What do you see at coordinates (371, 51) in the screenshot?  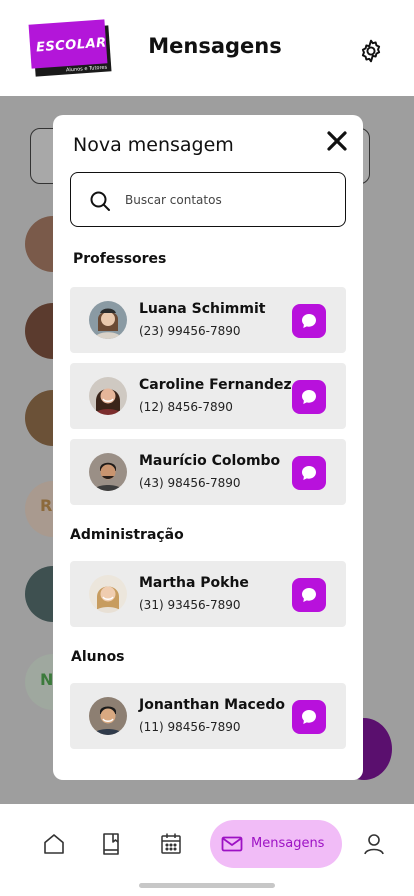 I see `gear-icon` at bounding box center [371, 51].